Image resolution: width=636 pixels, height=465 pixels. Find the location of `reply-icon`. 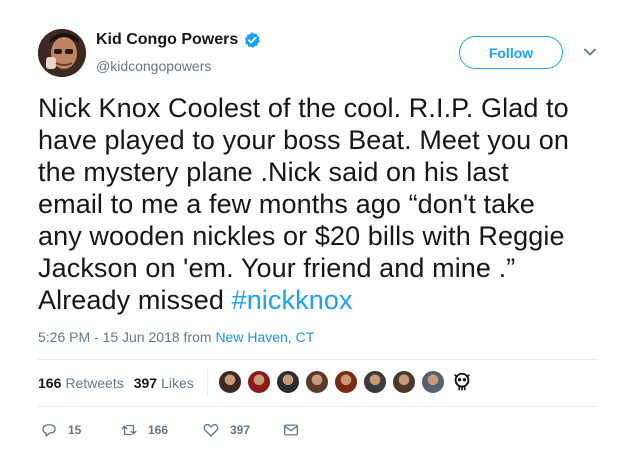

reply-icon is located at coordinates (49, 430).